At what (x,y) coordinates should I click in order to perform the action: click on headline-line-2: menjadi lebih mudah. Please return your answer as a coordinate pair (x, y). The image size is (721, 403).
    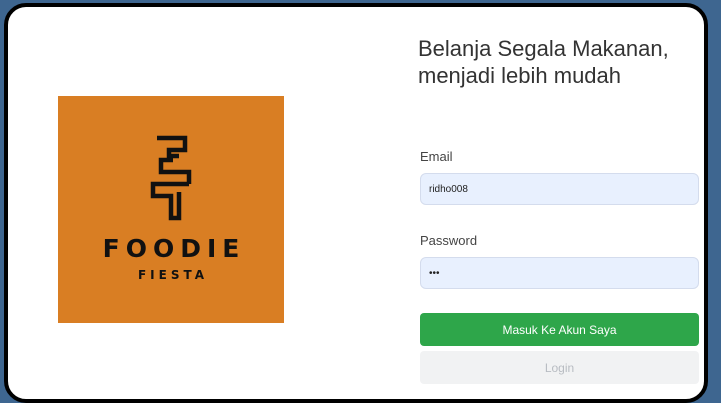
    Looking at the image, I should click on (520, 75).